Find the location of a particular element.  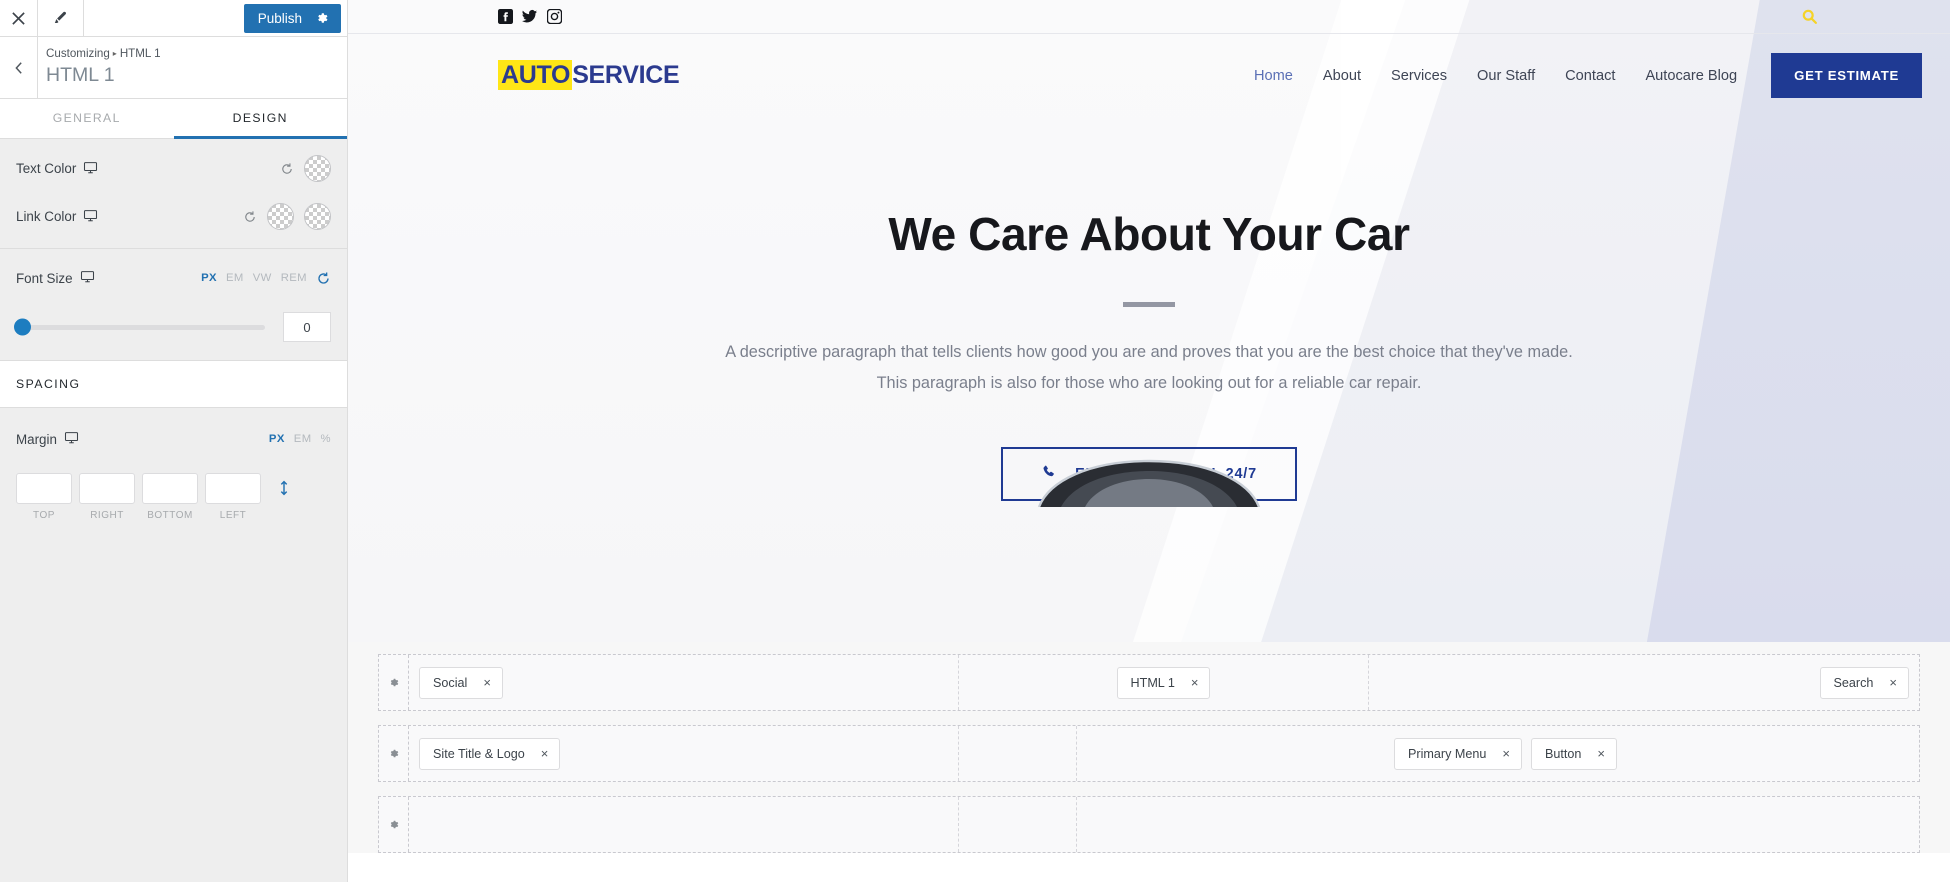

builder-zone-main-center is located at coordinates (1018, 753).